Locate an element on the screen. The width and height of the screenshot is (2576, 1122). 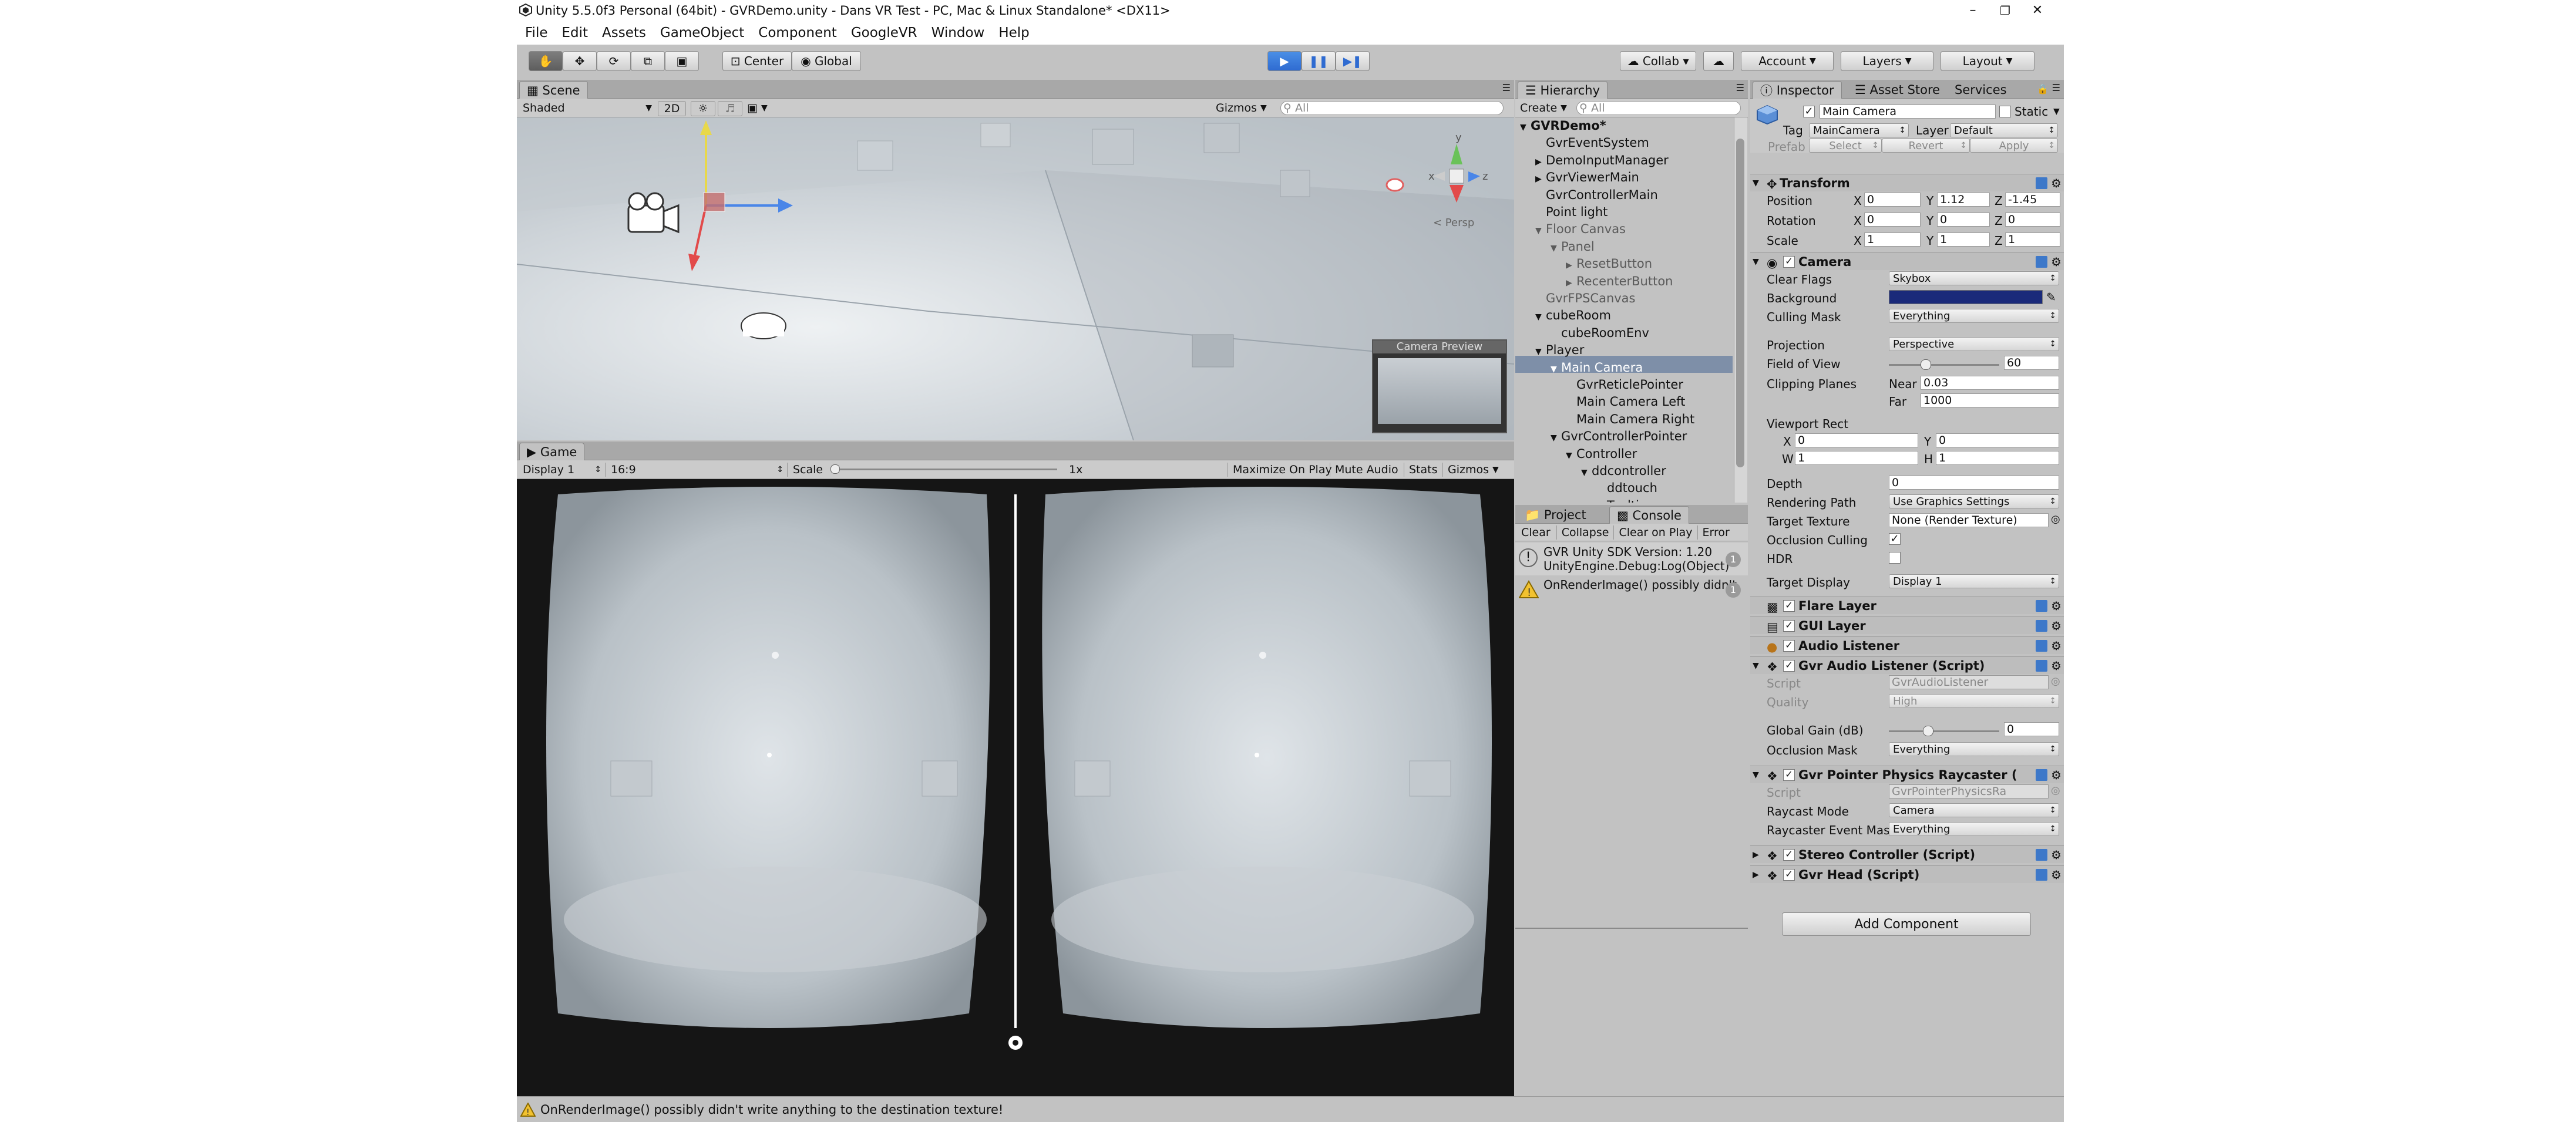
scale-tool-button: ⧉ is located at coordinates (648, 61).